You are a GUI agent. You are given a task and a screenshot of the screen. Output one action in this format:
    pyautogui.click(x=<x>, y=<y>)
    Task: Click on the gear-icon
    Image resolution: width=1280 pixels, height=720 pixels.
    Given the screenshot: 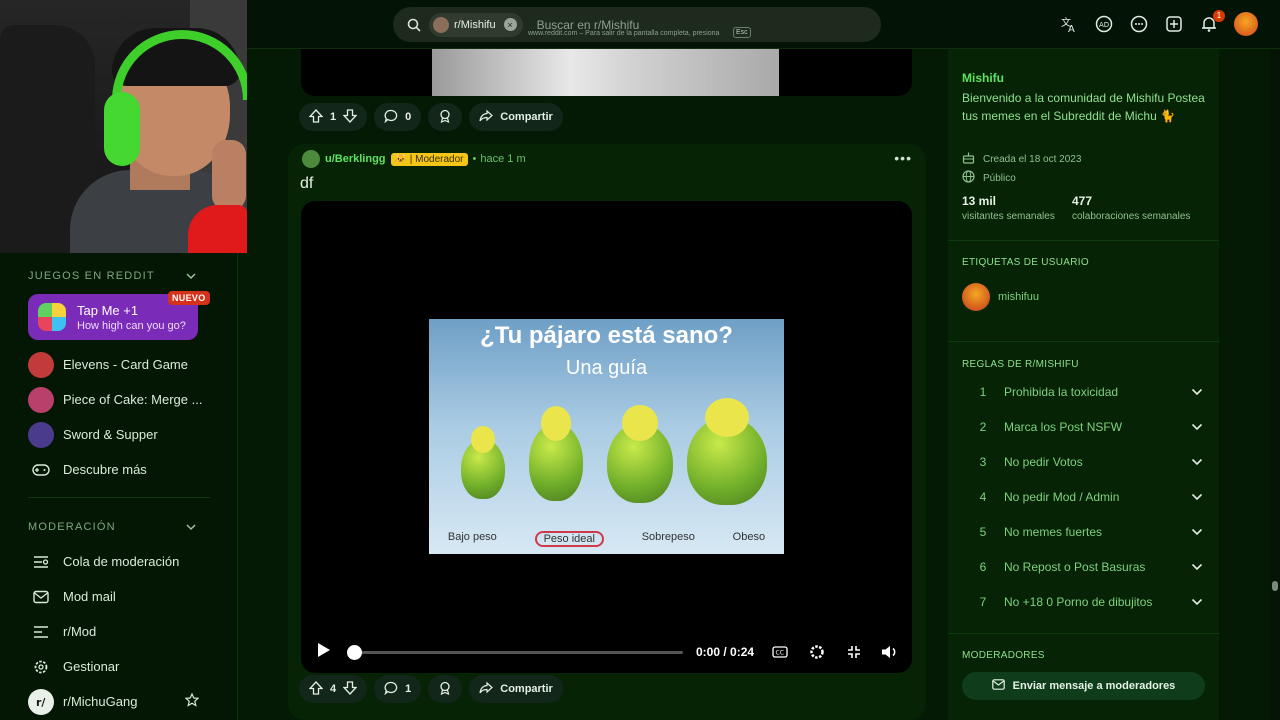 What is the action you would take?
    pyautogui.click(x=41, y=667)
    